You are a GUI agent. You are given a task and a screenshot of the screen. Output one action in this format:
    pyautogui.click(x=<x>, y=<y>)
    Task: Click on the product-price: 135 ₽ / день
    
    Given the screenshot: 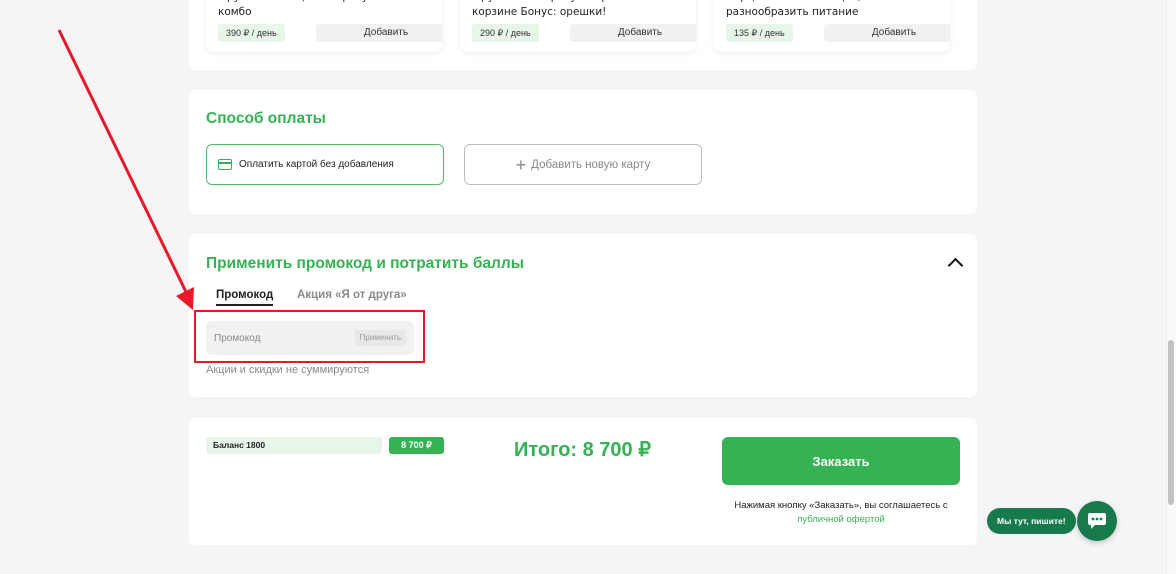 What is the action you would take?
    pyautogui.click(x=759, y=33)
    